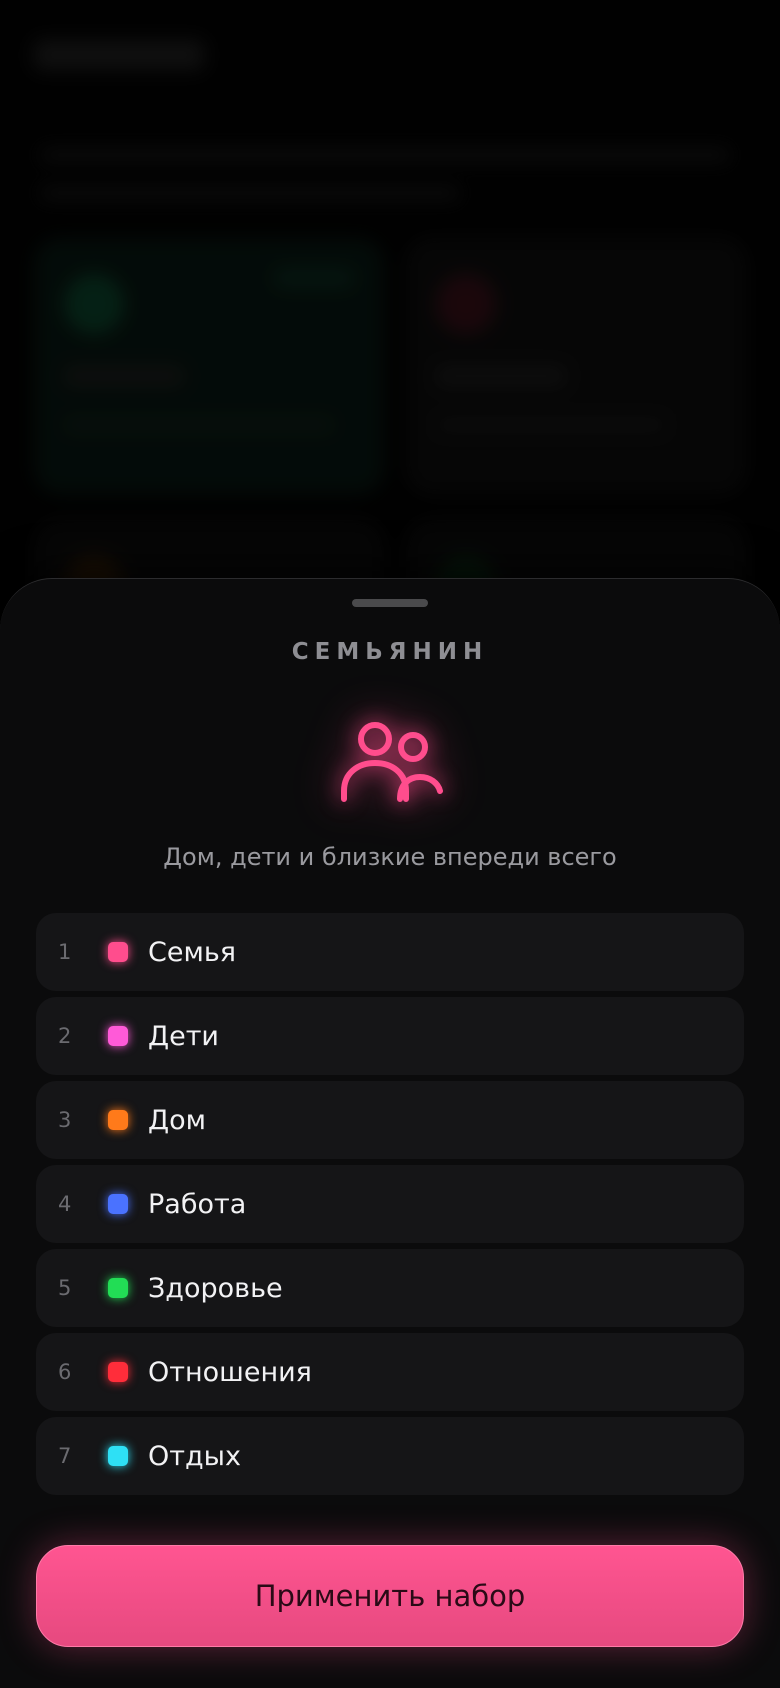  I want to click on apply-preset-button: Применить набор, so click(390, 1596).